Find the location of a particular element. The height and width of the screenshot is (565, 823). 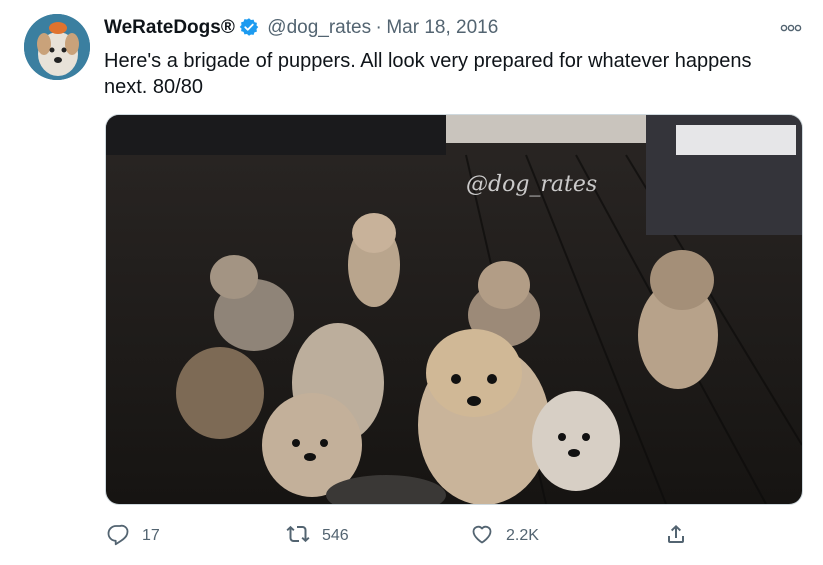

reply-icon is located at coordinates (118, 536).